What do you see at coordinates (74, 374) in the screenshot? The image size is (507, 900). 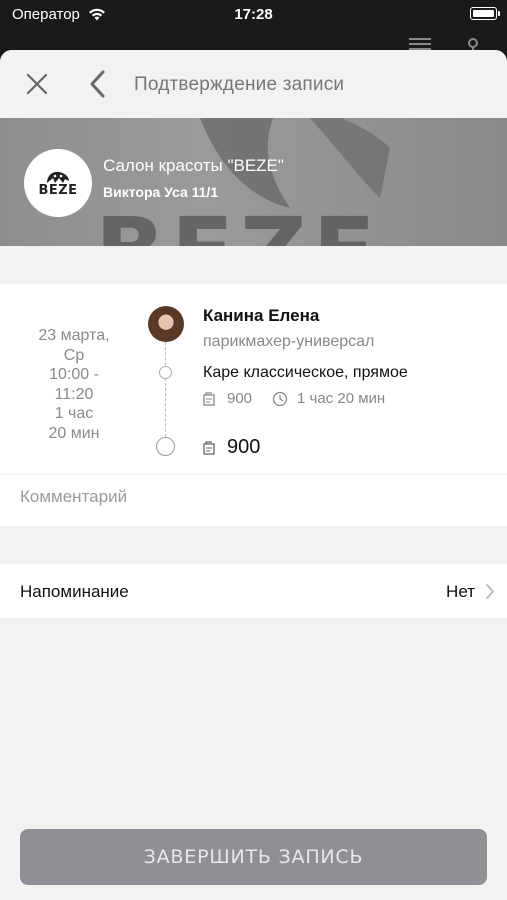 I see `time-line: 10:00 -` at bounding box center [74, 374].